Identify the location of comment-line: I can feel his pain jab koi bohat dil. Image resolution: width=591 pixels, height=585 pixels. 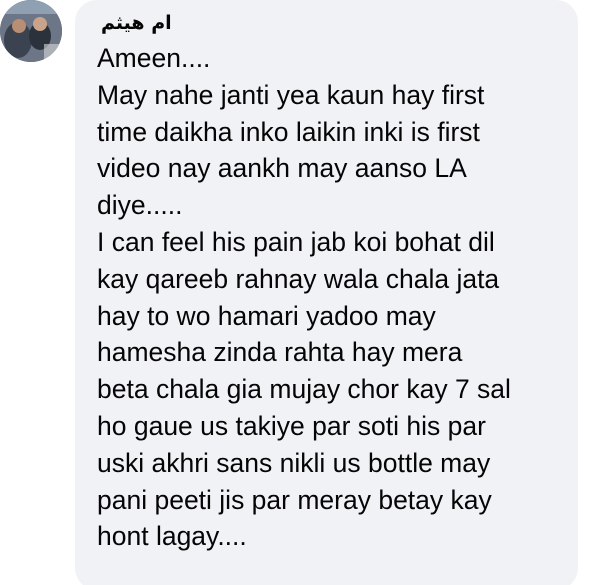
(296, 241).